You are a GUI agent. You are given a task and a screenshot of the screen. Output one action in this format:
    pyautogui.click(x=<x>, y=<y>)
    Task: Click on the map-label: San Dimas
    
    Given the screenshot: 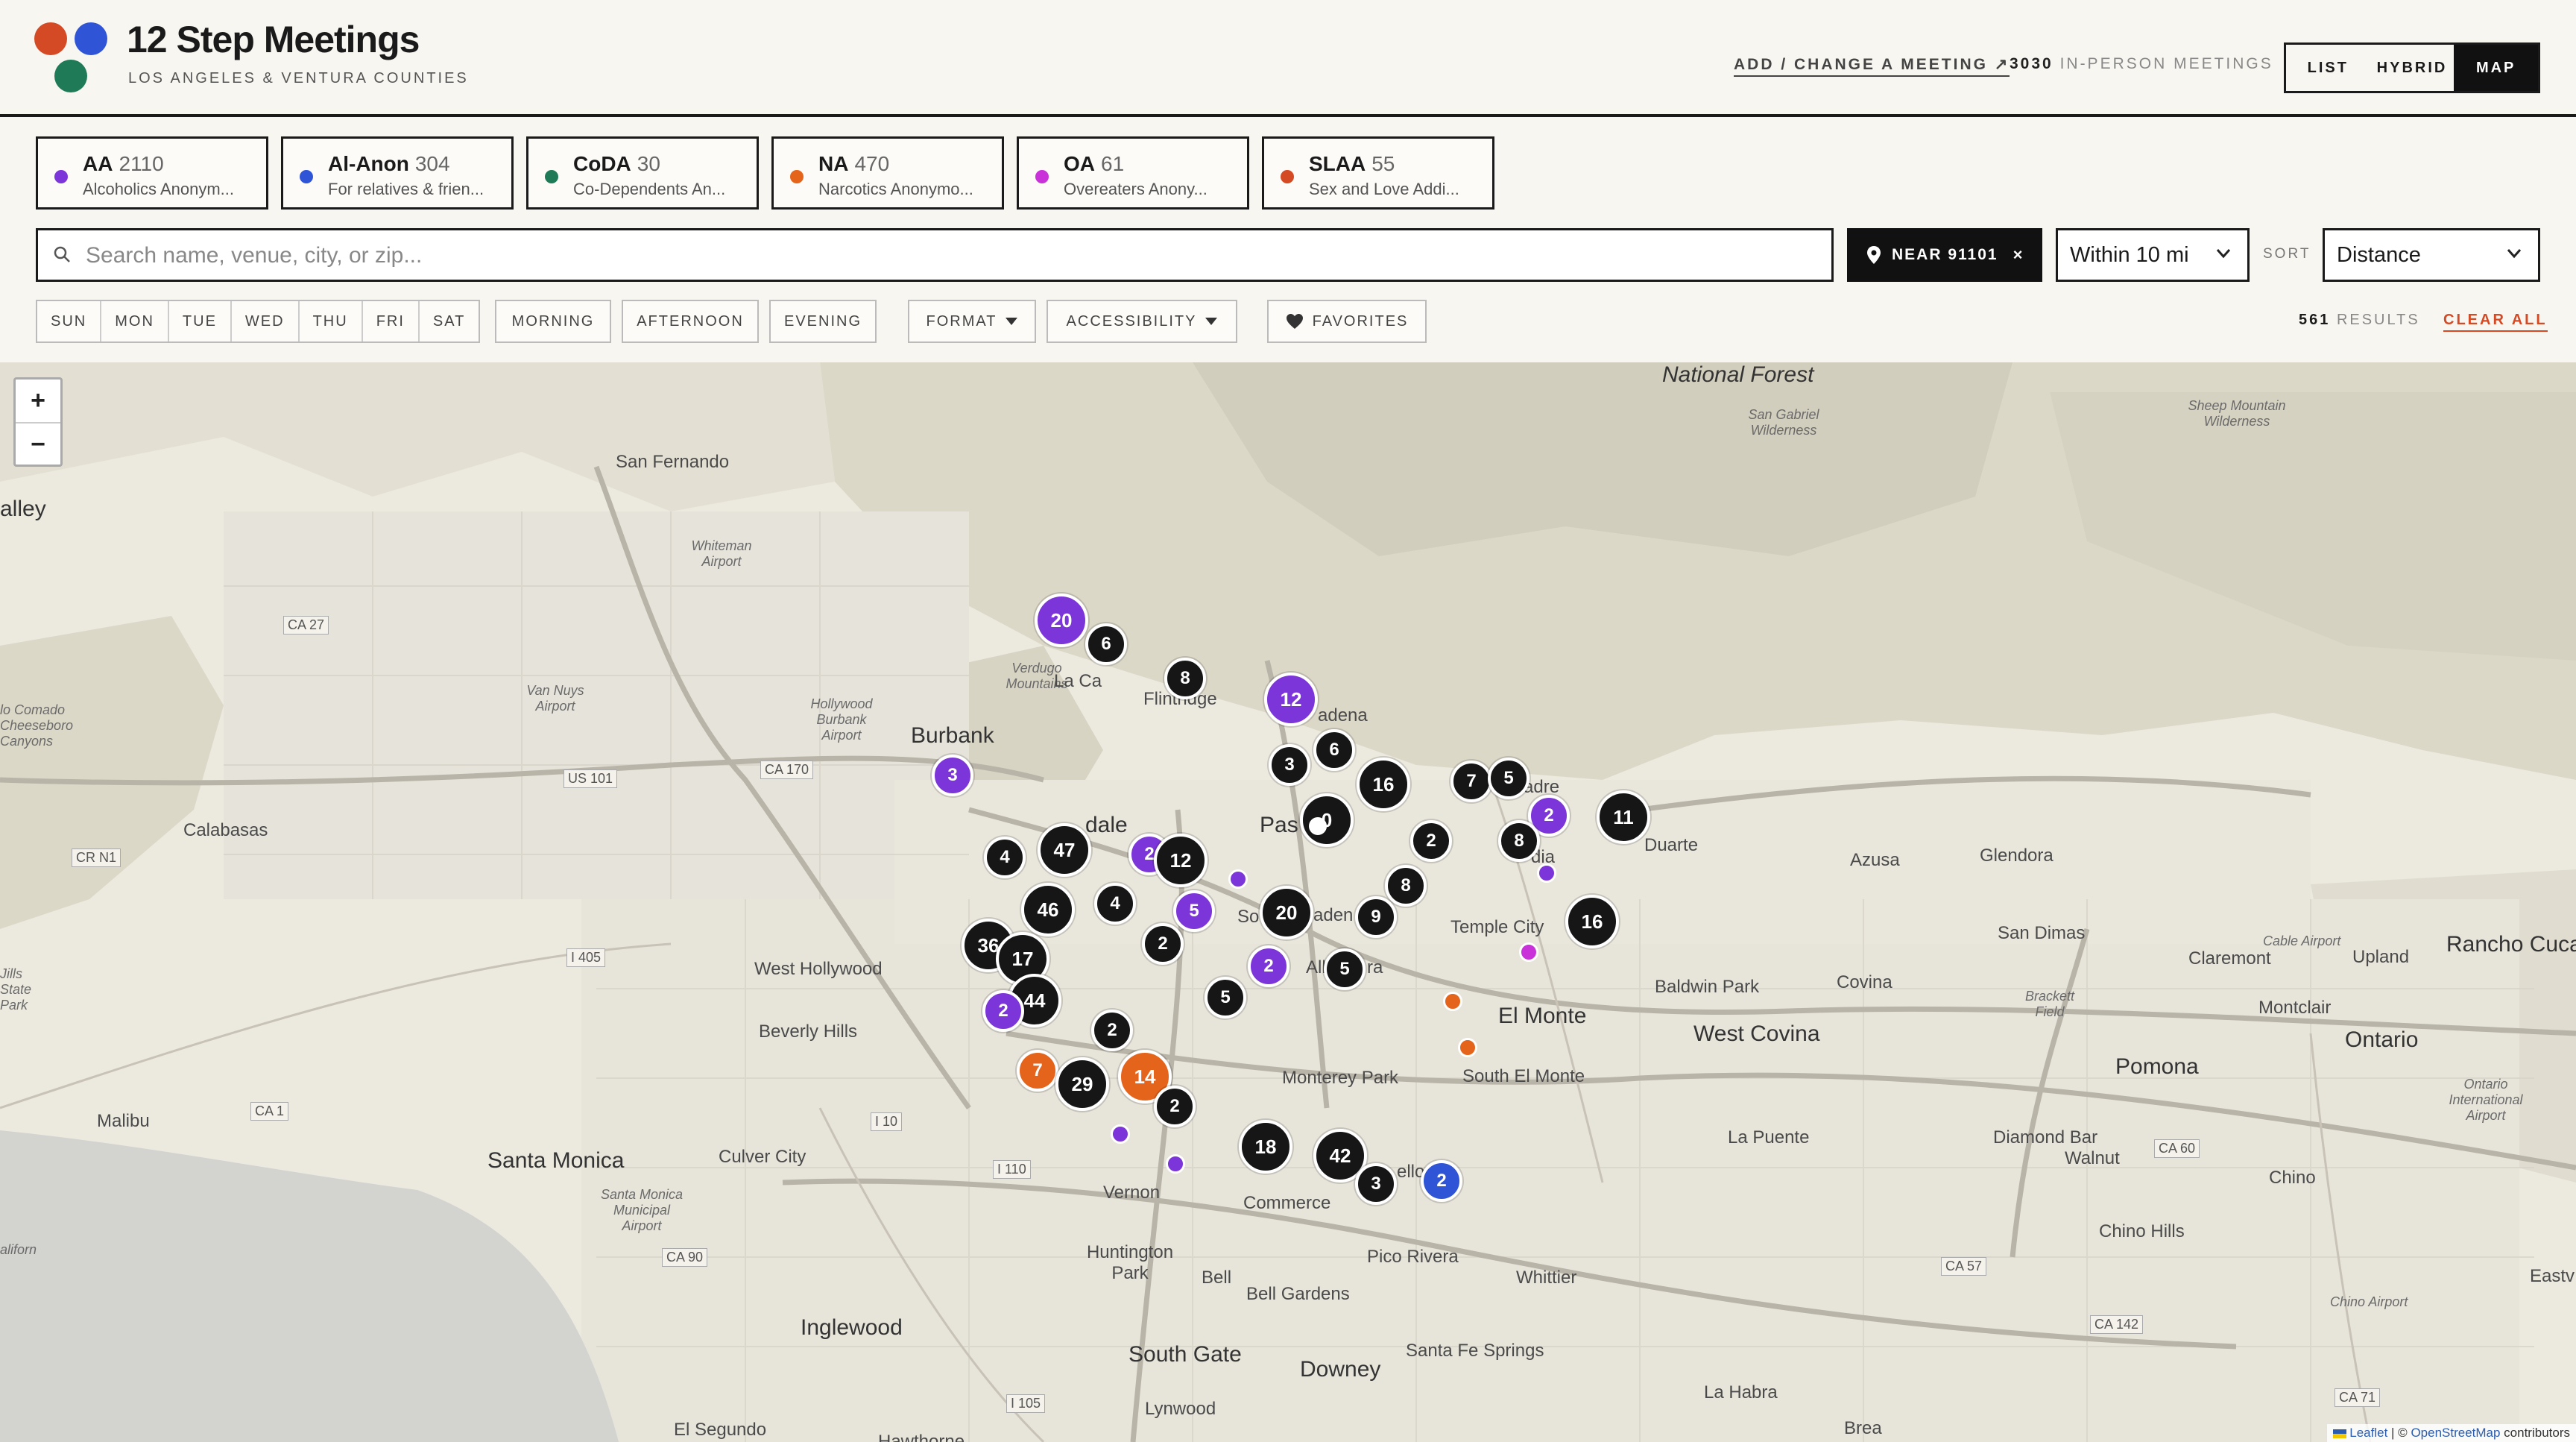 What is the action you would take?
    pyautogui.click(x=2042, y=933)
    